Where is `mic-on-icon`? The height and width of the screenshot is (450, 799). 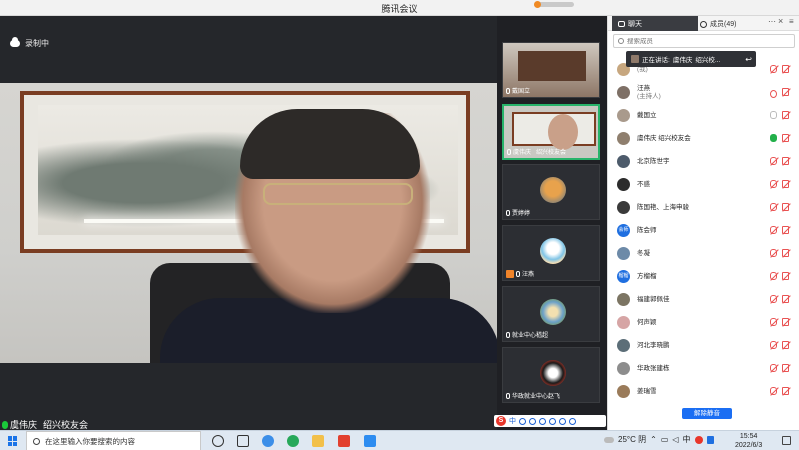 mic-on-icon is located at coordinates (5, 424).